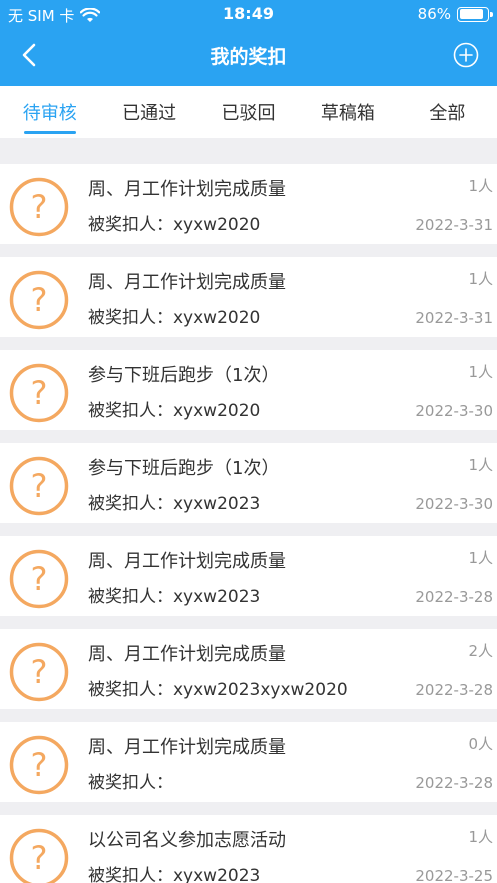 This screenshot has height=883, width=497. I want to click on list-item: ? 以公司名义参加志愿活动被奖扣人：xyxw2023 1人 2022-3-25, so click(248, 849).